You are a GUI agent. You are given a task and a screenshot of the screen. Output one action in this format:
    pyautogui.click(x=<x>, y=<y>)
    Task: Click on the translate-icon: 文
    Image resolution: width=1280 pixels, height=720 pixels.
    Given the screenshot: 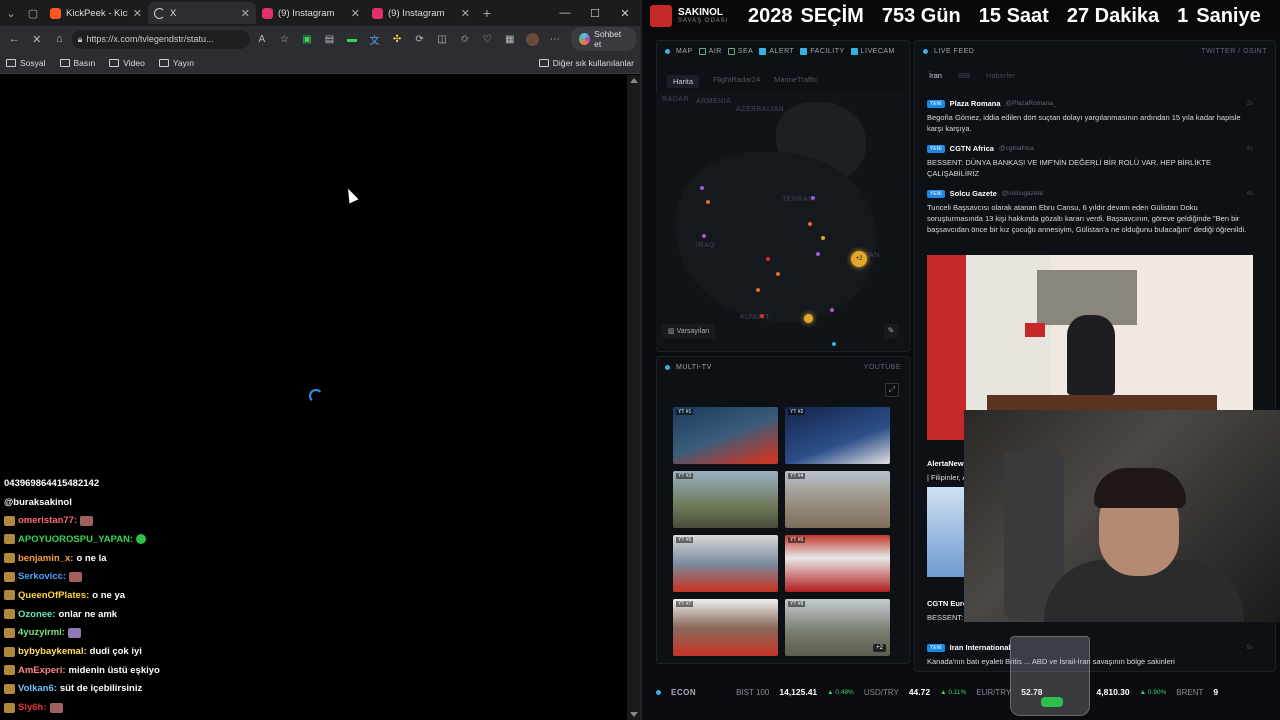 What is the action you would take?
    pyautogui.click(x=374, y=39)
    